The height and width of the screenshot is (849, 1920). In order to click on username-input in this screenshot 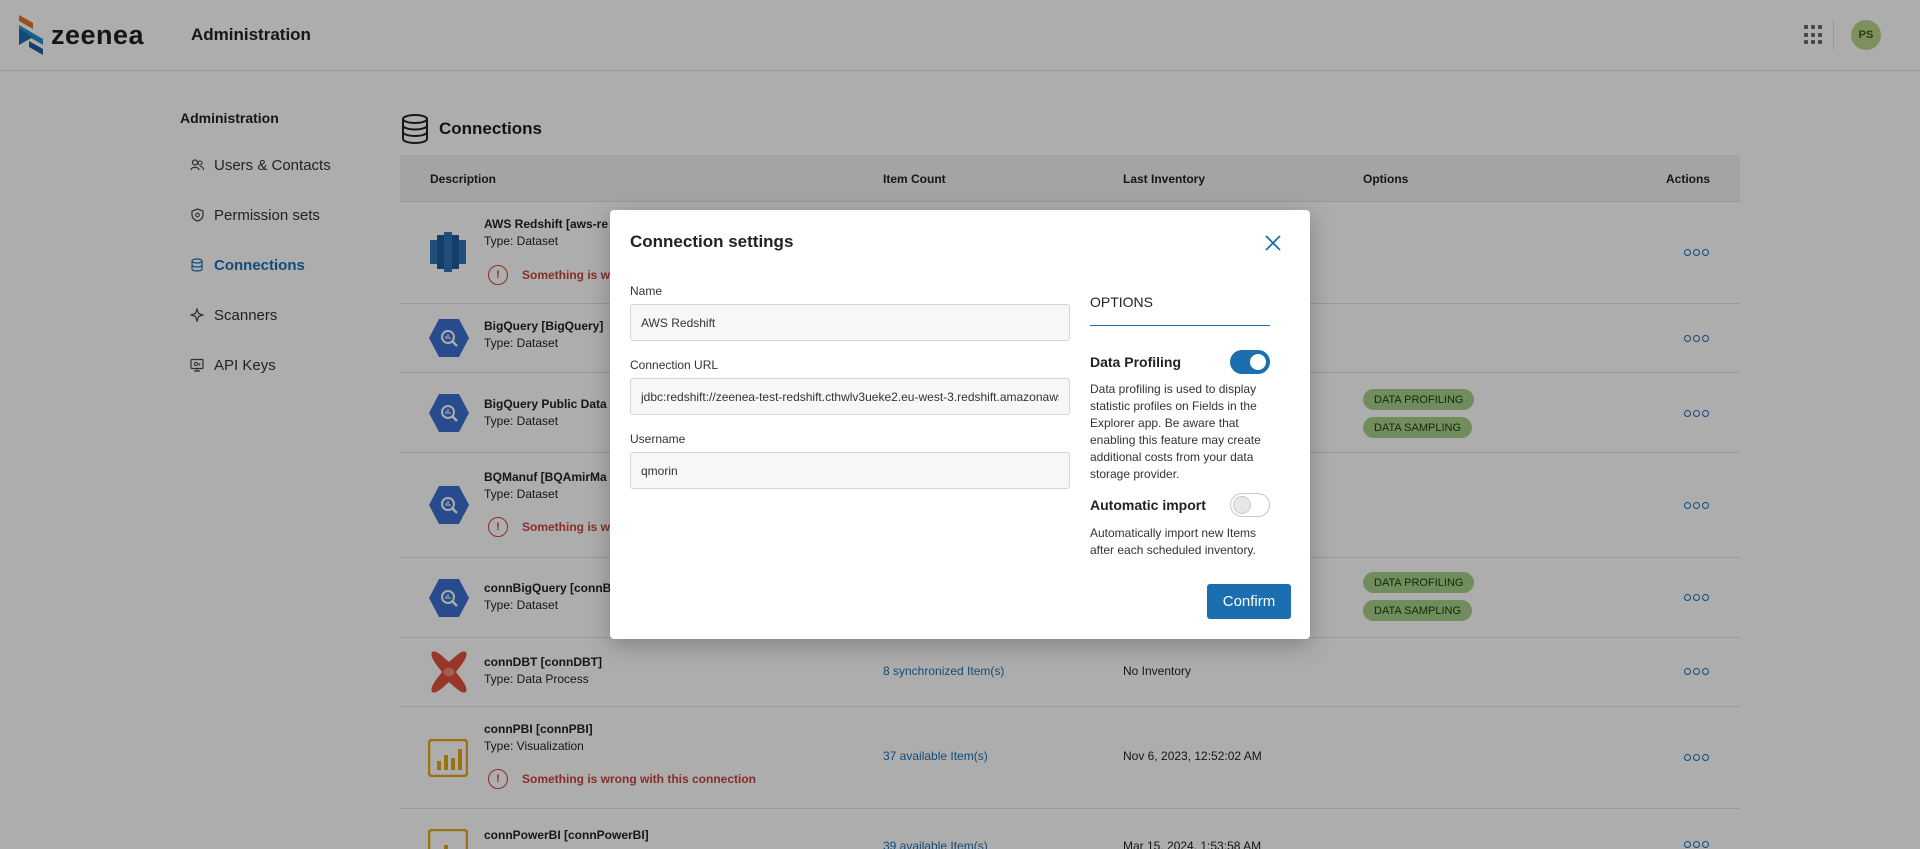, I will do `click(850, 470)`.